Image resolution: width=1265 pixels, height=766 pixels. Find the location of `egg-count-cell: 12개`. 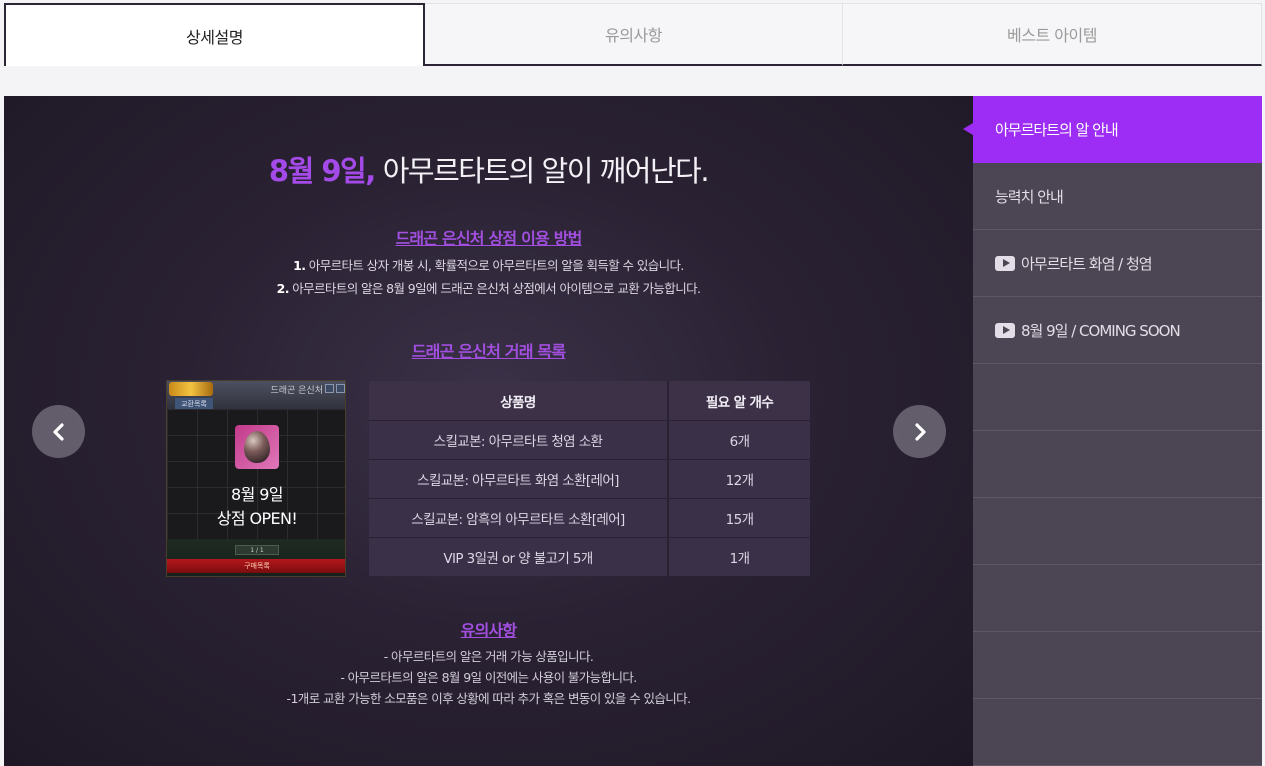

egg-count-cell: 12개 is located at coordinates (739, 478).